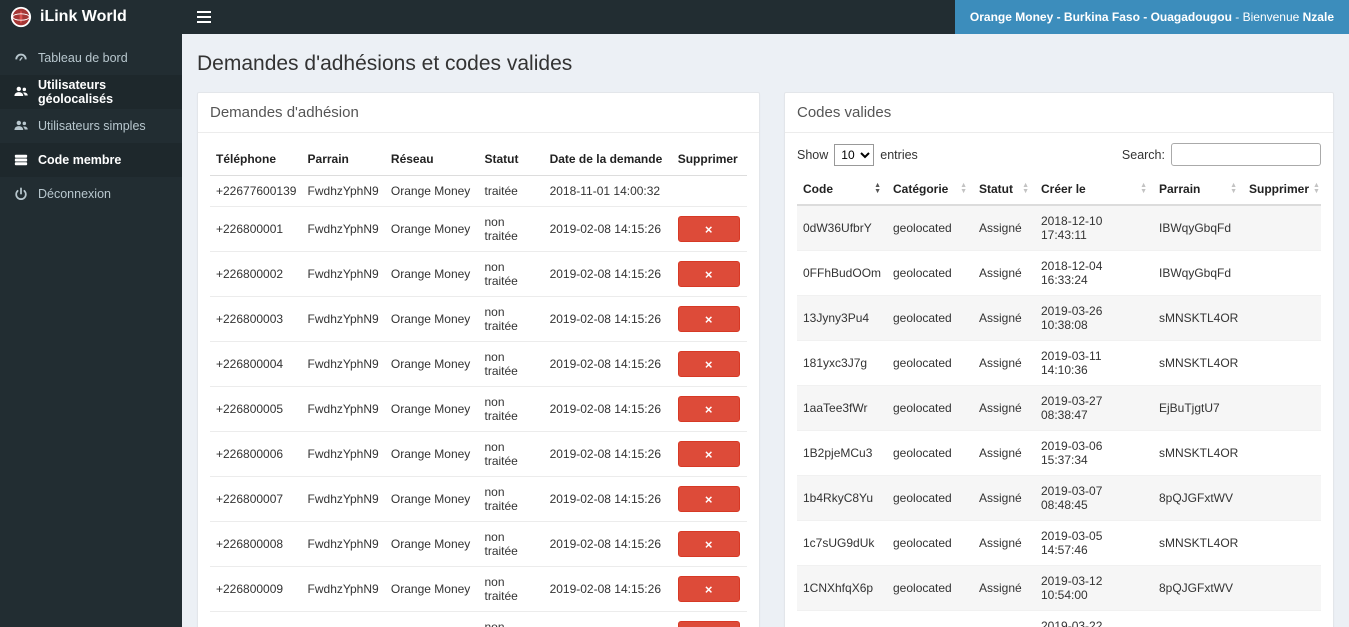  What do you see at coordinates (91, 17) in the screenshot?
I see `brand-link: iLink World` at bounding box center [91, 17].